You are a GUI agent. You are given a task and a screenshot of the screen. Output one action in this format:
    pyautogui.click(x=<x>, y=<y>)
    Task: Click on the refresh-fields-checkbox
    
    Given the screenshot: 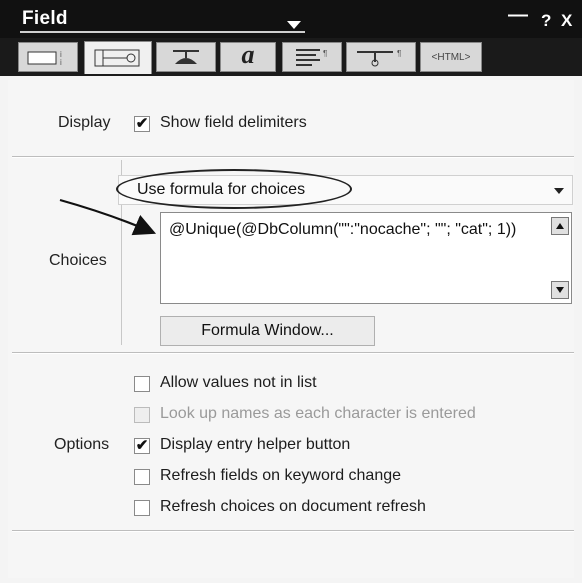 What is the action you would take?
    pyautogui.click(x=142, y=477)
    